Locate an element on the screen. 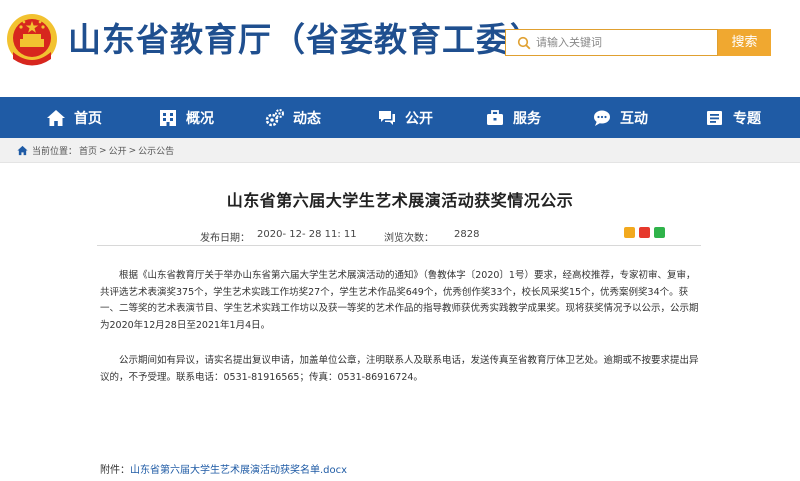  attachment-label: 附件： is located at coordinates (115, 470).